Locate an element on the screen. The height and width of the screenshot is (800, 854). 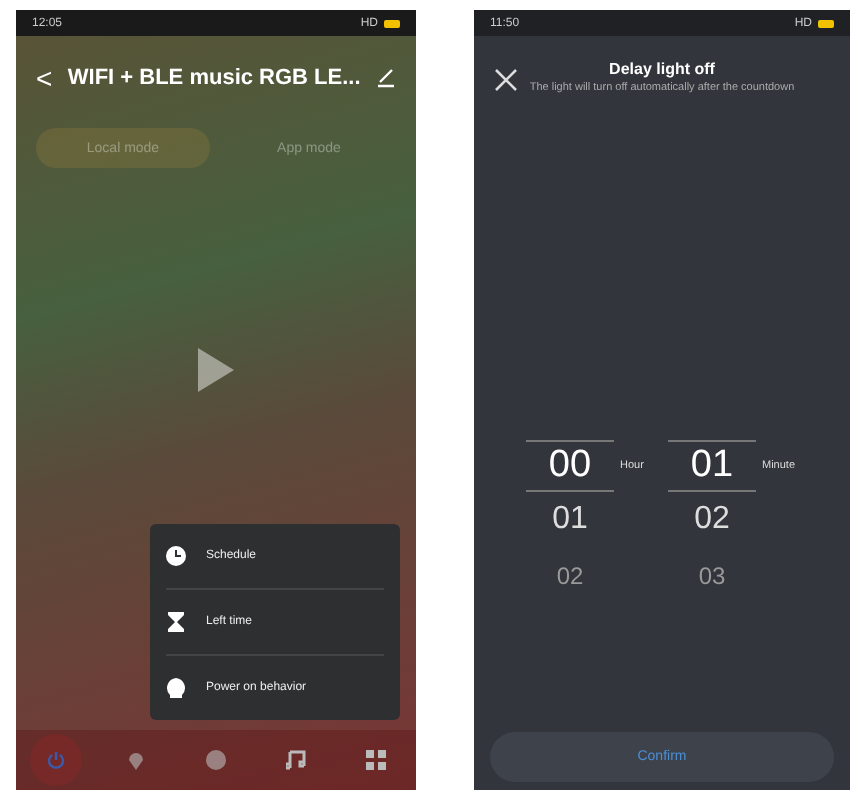
picker-value: 03 is located at coordinates (712, 576).